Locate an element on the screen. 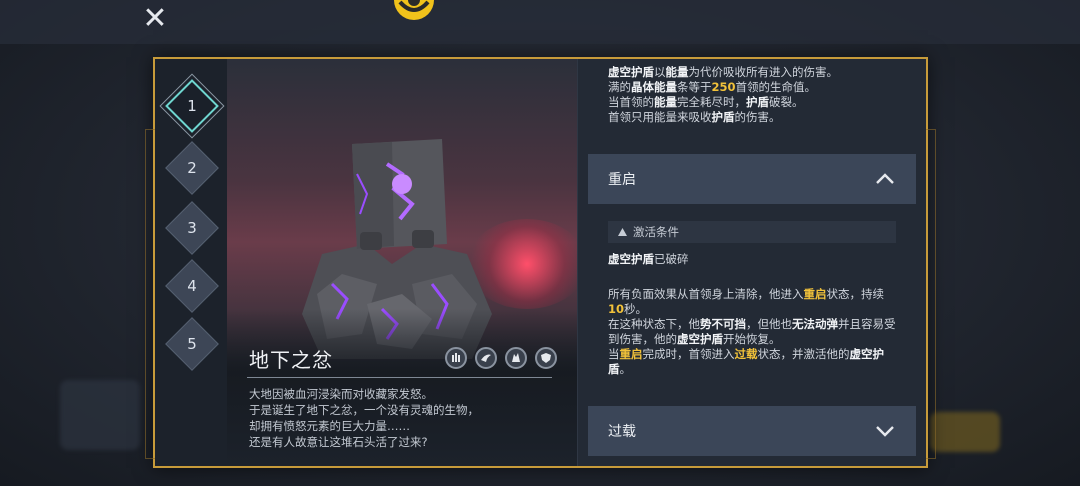  stage-label: 3 is located at coordinates (192, 228).